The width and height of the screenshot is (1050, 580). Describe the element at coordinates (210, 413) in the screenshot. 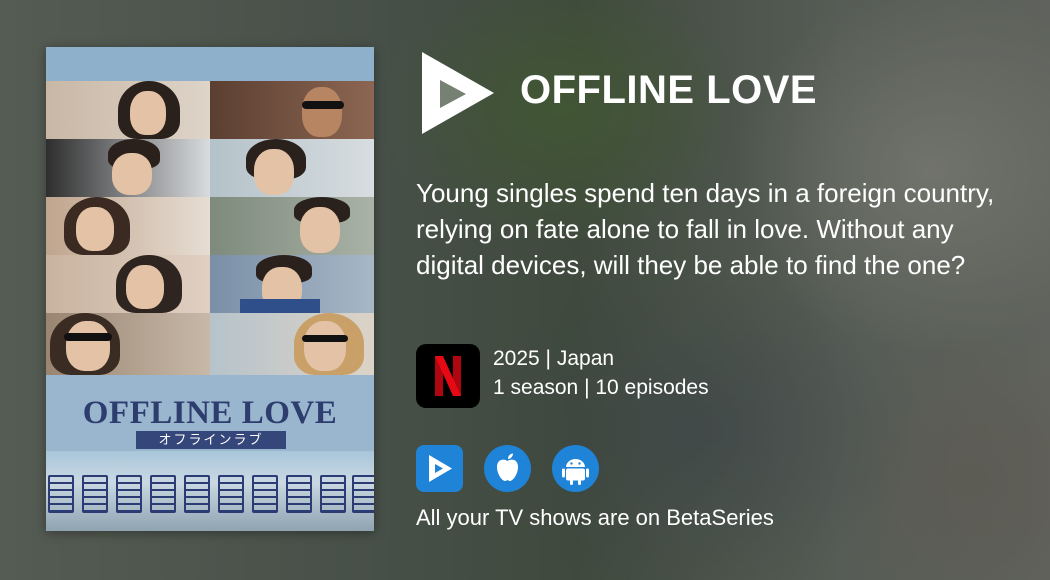

I see `poster-title: OFFLINE LOVE` at that location.